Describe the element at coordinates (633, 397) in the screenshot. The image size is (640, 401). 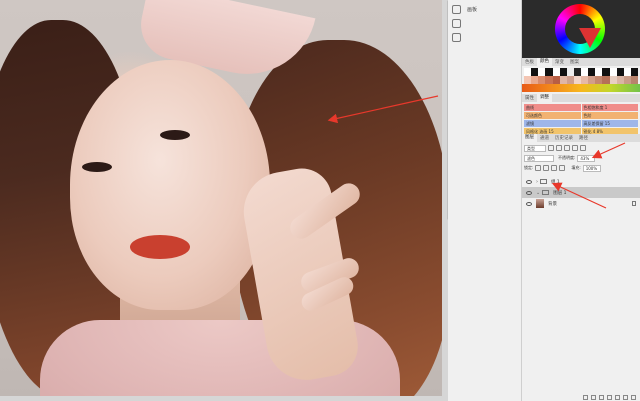
I see `trash-icon` at that location.